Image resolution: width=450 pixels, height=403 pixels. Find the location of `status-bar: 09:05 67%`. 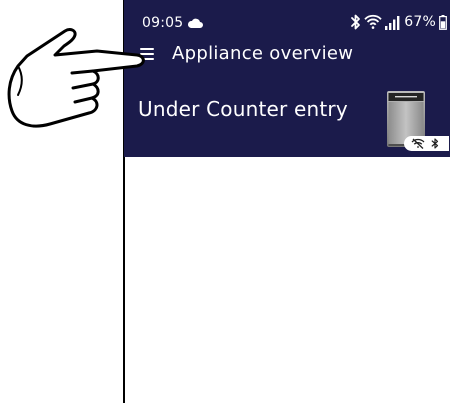

status-bar: 09:05 67% is located at coordinates (287, 17).